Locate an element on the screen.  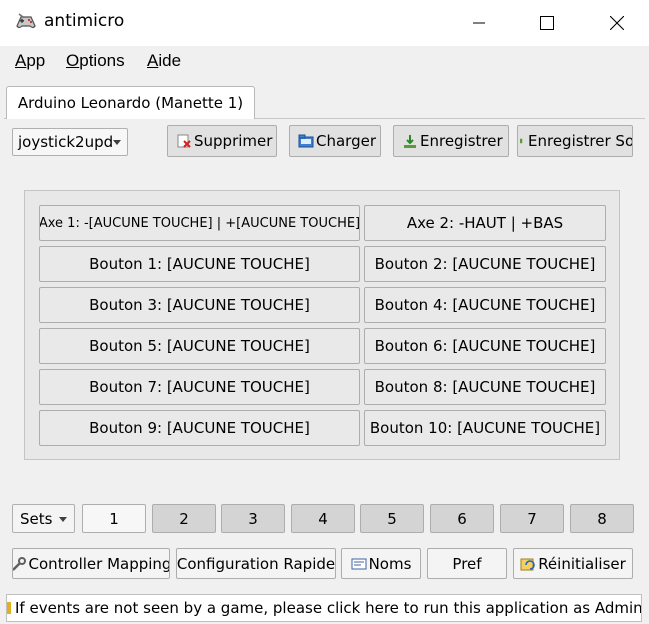
menu-aide-rest: ide is located at coordinates (170, 60).